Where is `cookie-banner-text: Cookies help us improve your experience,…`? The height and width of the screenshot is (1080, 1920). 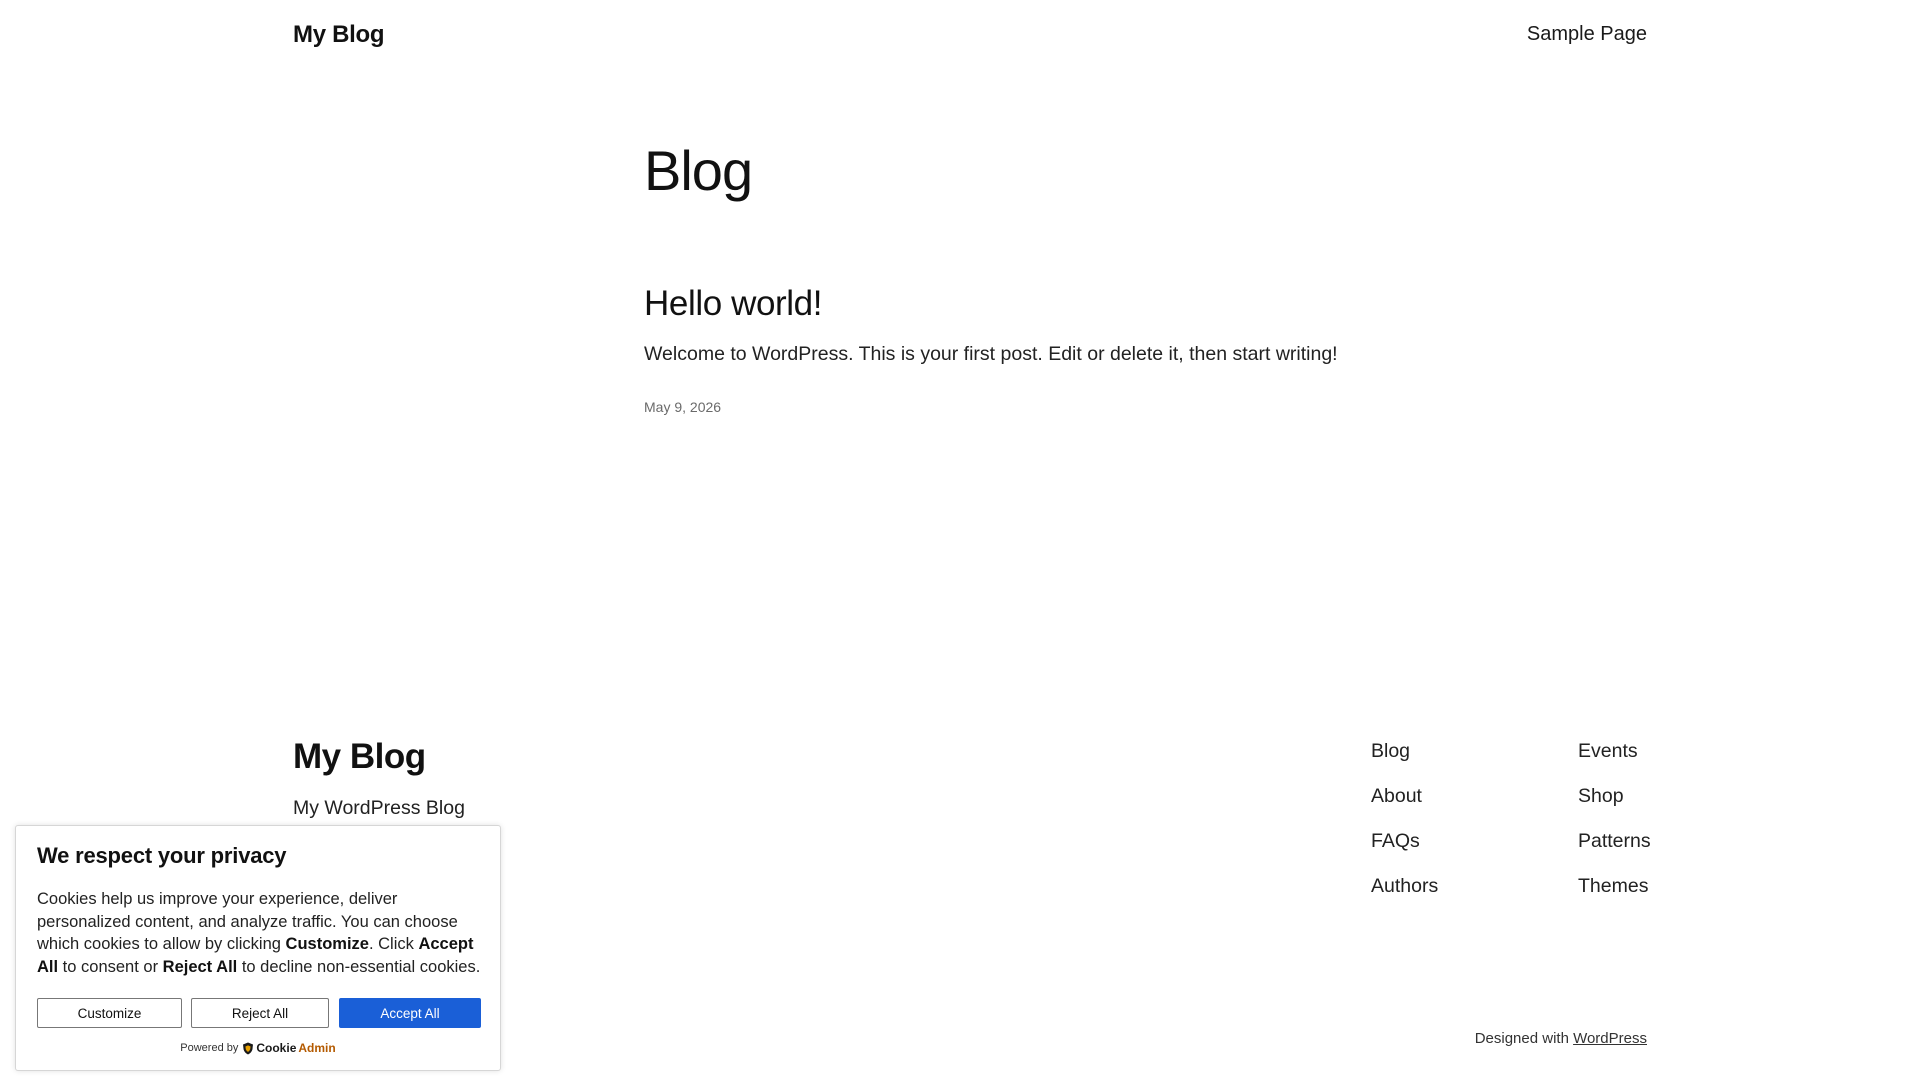 cookie-banner-text: Cookies help us improve your experience,… is located at coordinates (262, 933).